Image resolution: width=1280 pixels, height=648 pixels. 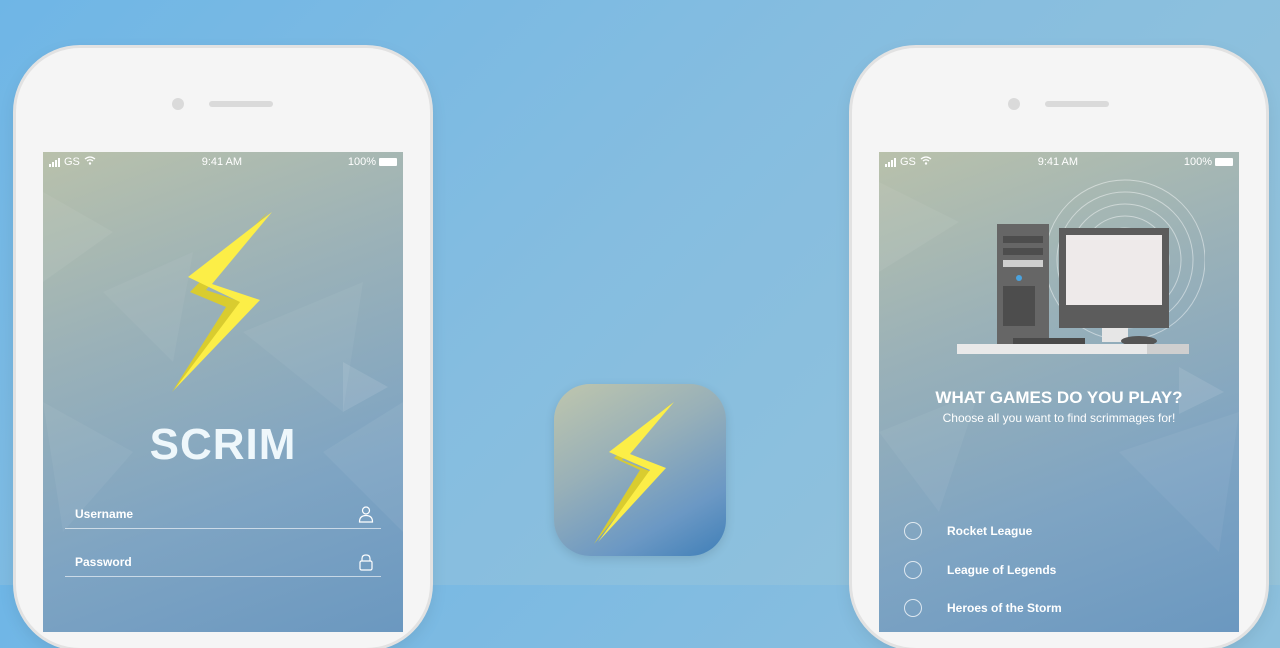 I want to click on username-label: Username, so click(x=104, y=514).